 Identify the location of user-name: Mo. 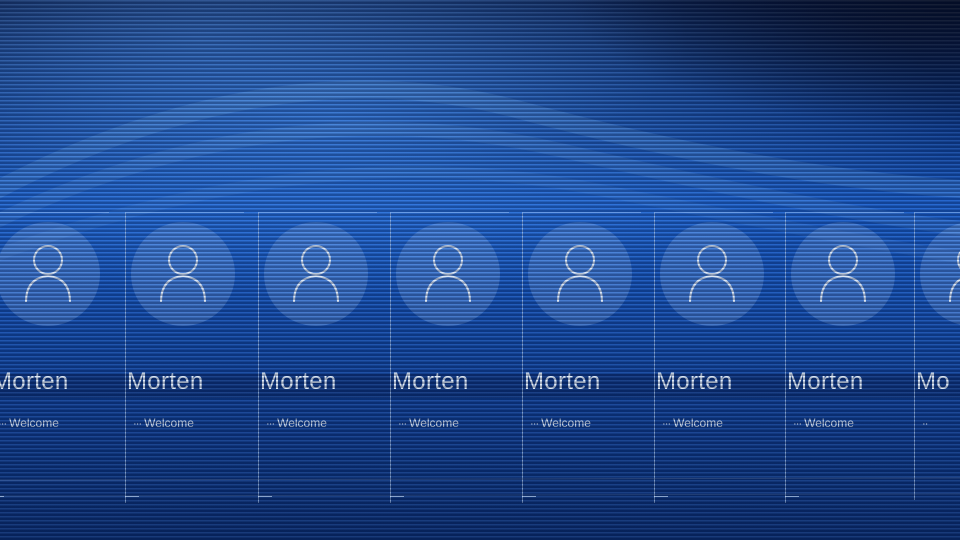
(933, 381).